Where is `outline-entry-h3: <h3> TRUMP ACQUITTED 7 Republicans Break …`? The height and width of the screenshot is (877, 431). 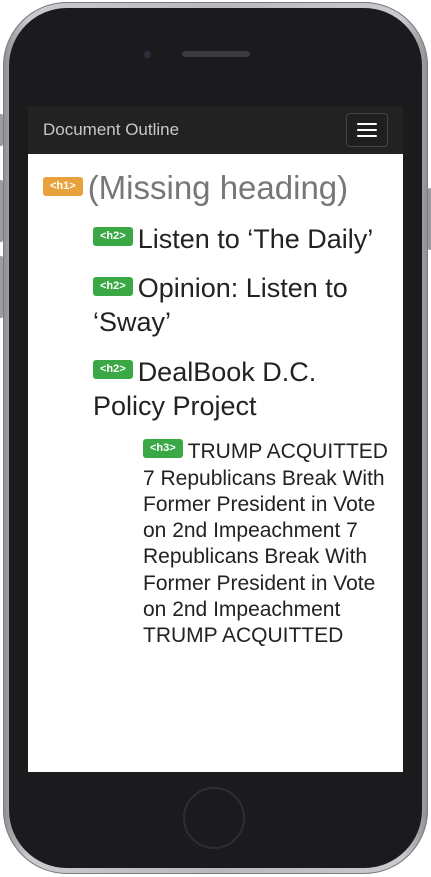
outline-entry-h3: <h3> TRUMP ACQUITTED 7 Republicans Break … is located at coordinates (268, 544).